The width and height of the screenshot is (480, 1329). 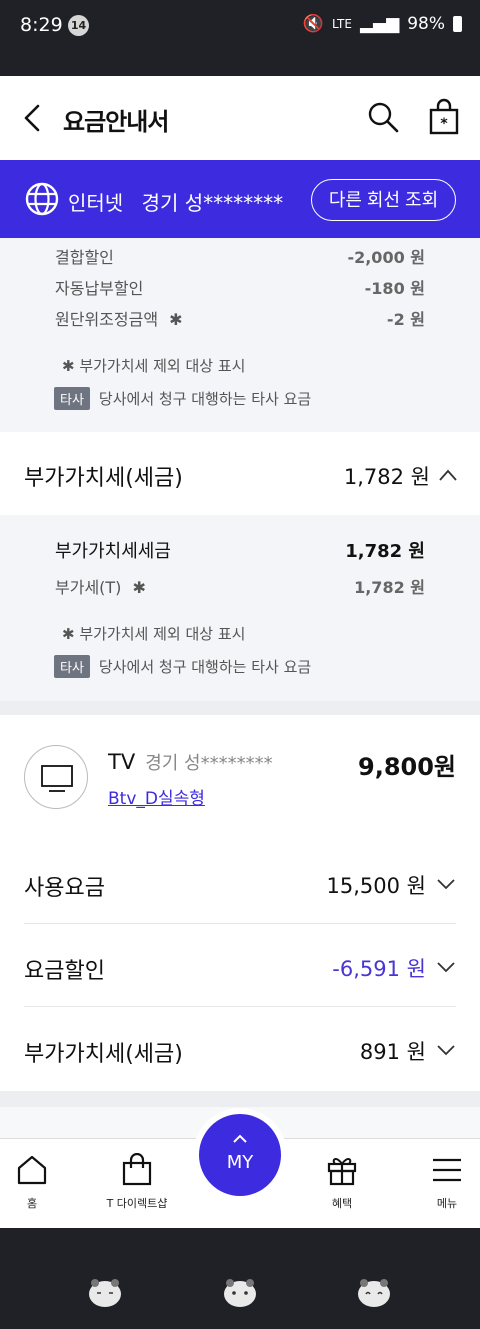 I want to click on shopping-bag-icon, so click(x=137, y=1169).